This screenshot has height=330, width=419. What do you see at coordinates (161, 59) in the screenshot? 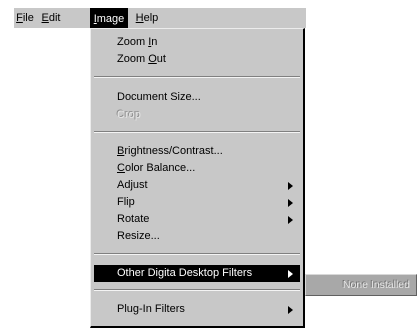
I see `zoom-out-label-b: ut` at bounding box center [161, 59].